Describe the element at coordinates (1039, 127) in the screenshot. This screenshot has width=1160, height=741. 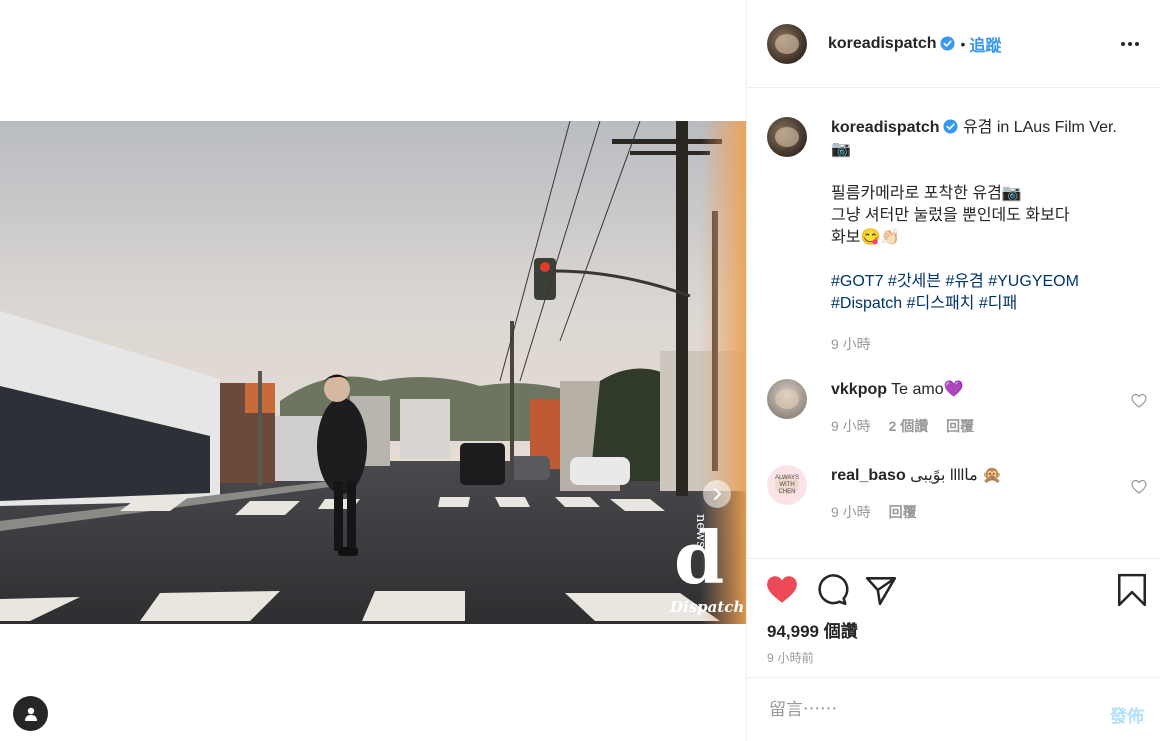
I see `caption-title: 유겸 in LAus Film Ver.` at that location.